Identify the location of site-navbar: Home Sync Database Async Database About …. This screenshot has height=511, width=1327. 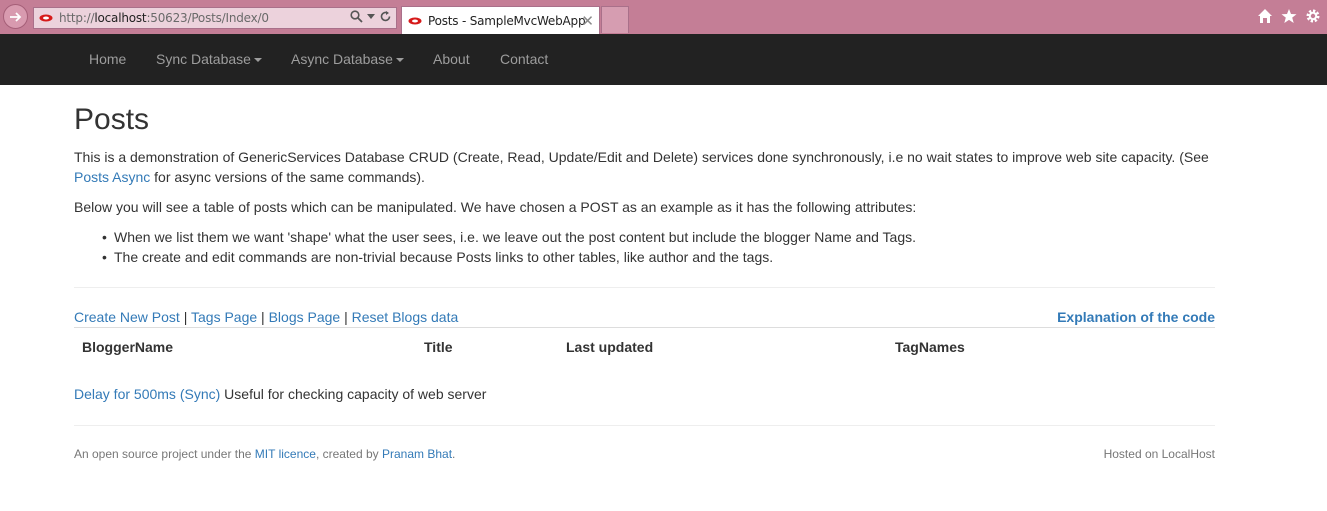
(663, 59).